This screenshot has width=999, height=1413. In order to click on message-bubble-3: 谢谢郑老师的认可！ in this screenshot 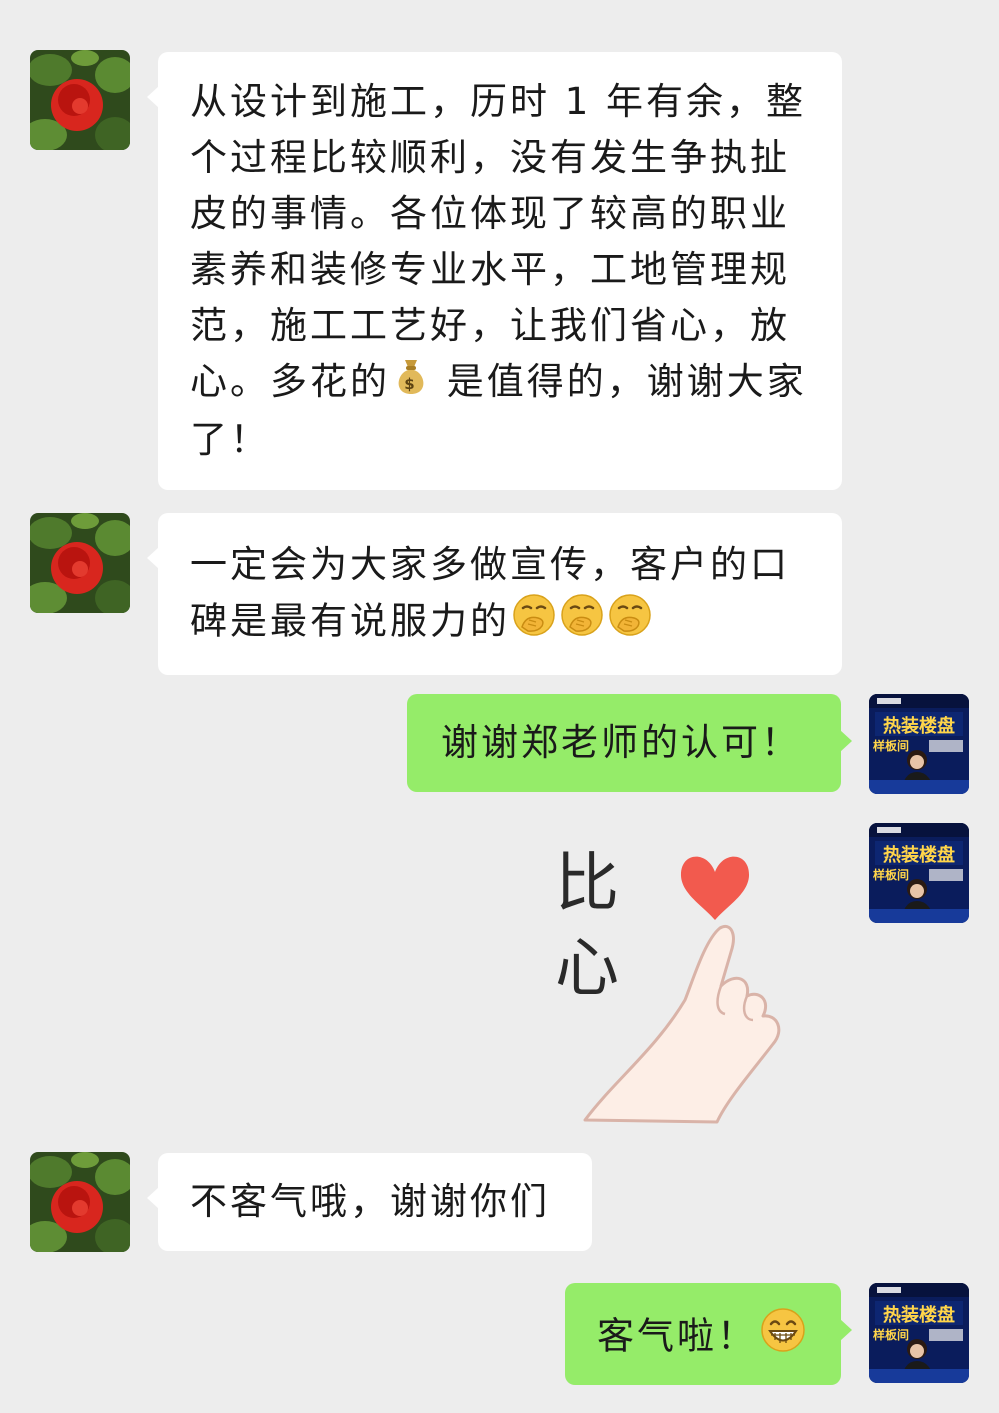, I will do `click(629, 743)`.